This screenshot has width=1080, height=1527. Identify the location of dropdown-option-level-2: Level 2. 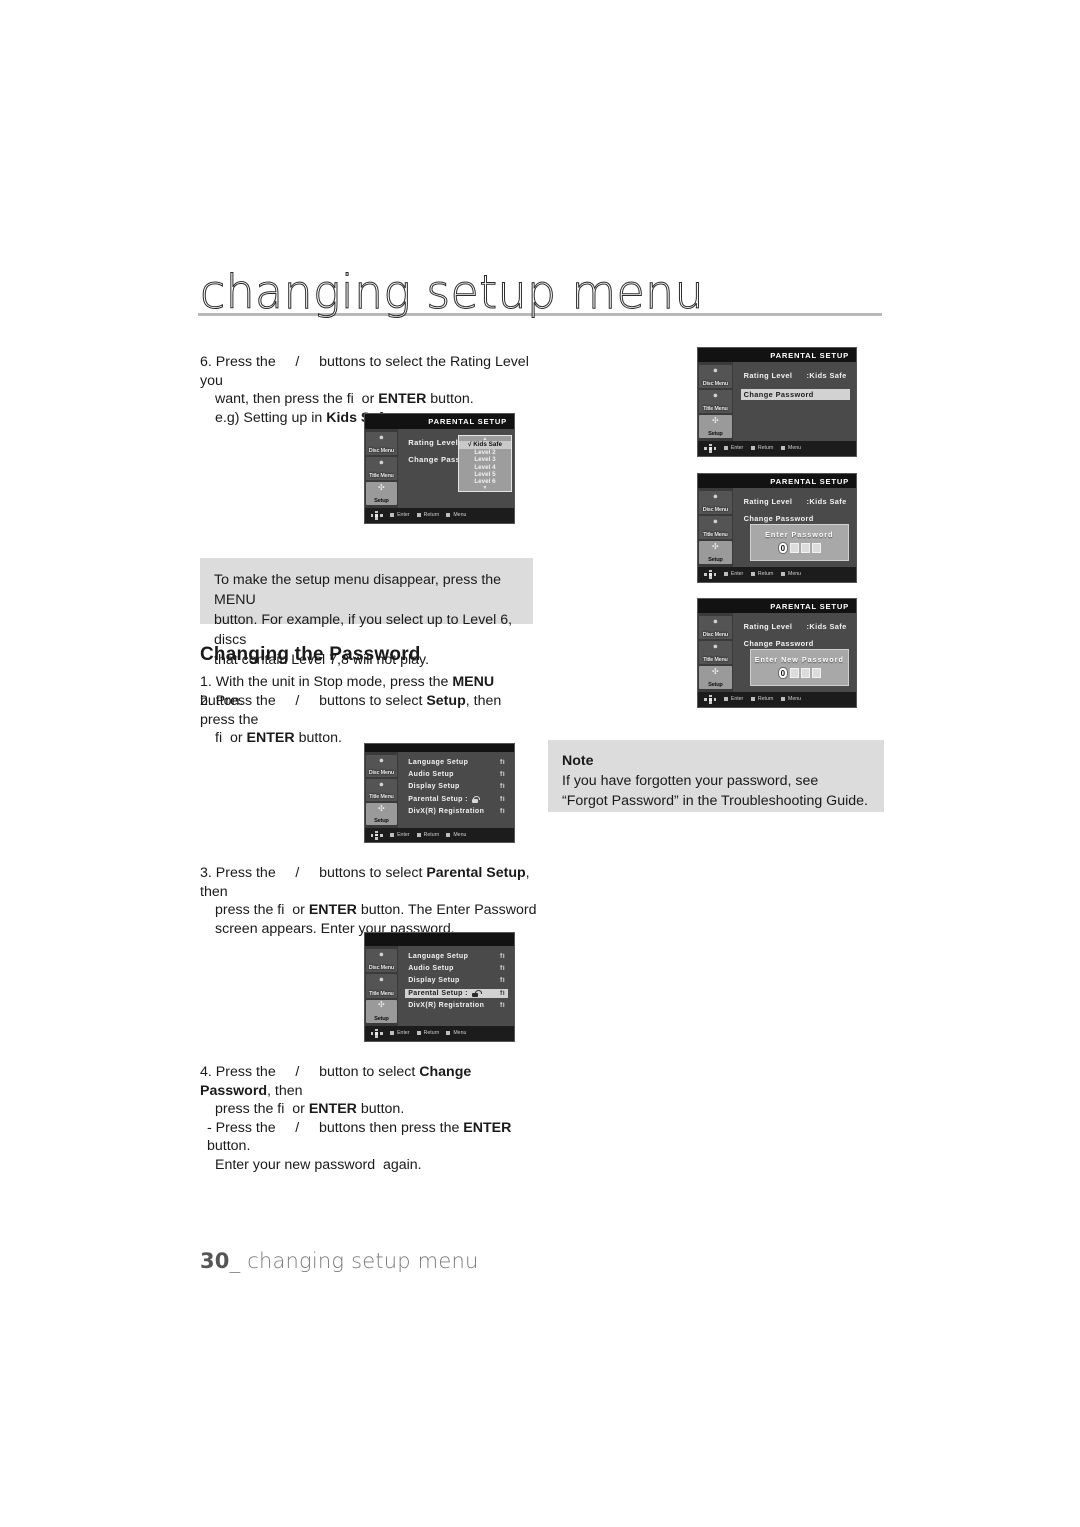
(485, 452).